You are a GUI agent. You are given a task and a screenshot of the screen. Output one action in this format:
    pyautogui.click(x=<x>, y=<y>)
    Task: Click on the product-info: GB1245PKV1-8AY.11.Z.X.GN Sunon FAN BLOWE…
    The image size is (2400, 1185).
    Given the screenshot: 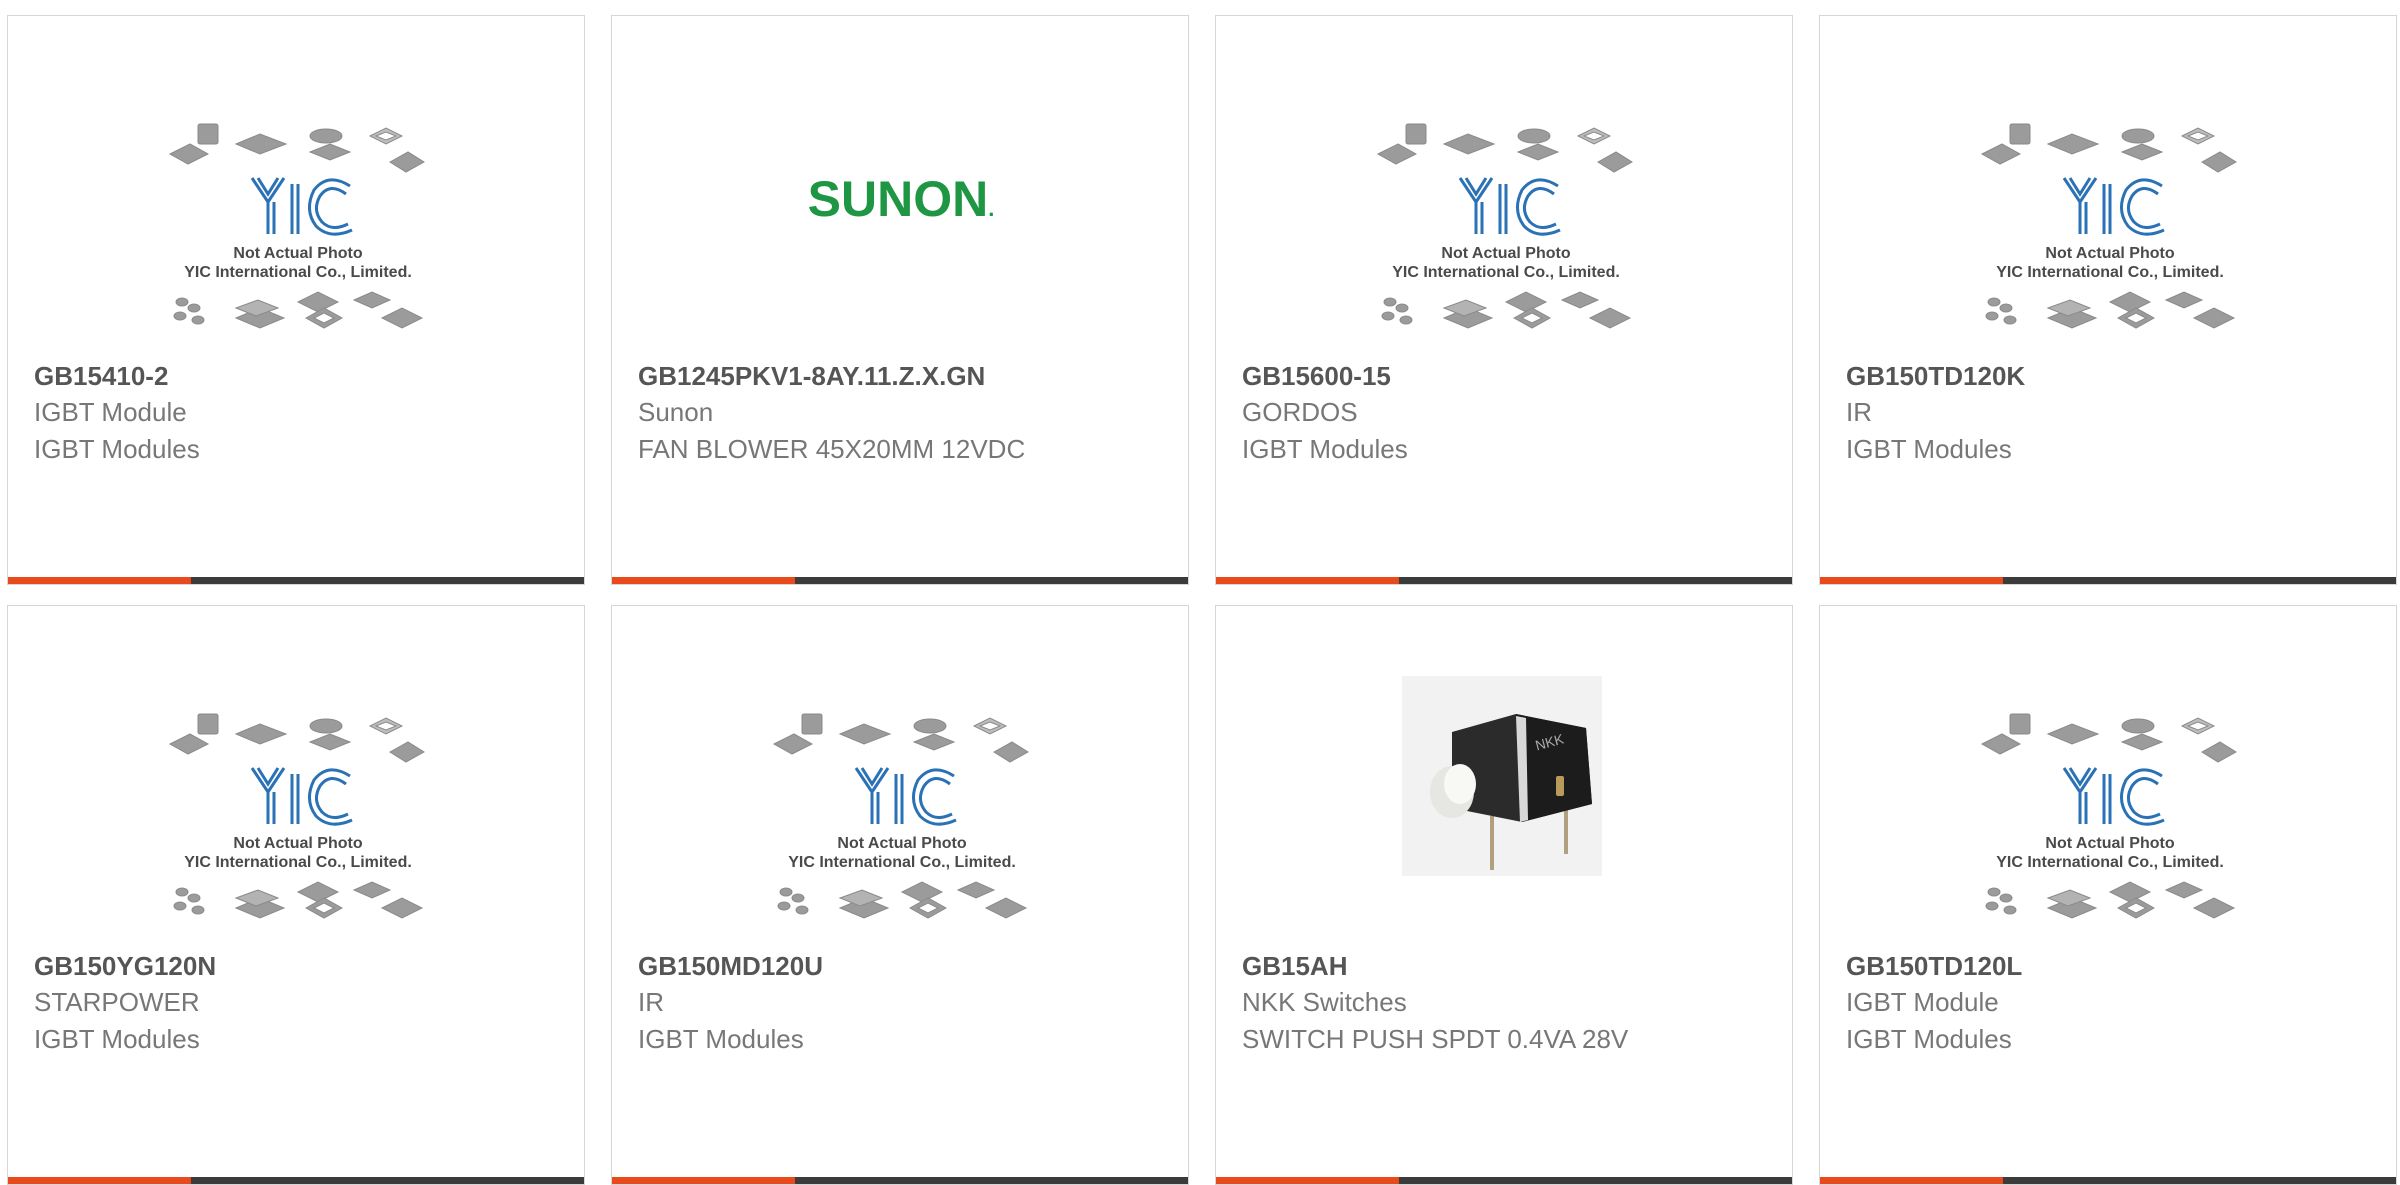 What is the action you would take?
    pyautogui.click(x=908, y=413)
    